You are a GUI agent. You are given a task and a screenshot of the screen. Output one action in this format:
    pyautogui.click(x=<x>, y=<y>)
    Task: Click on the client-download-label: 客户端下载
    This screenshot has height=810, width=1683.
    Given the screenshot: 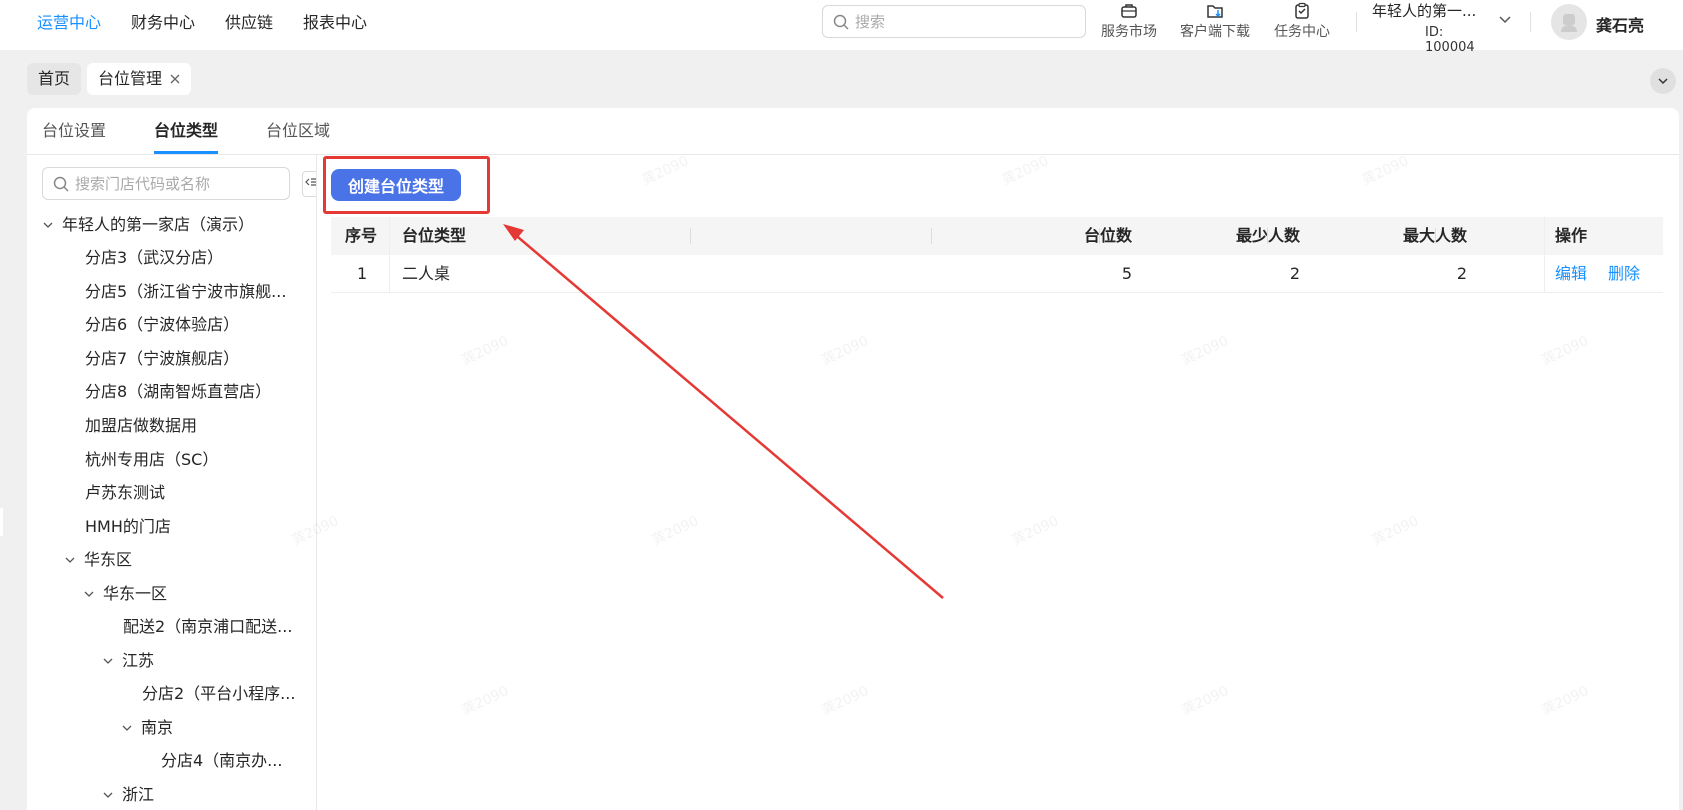 What is the action you would take?
    pyautogui.click(x=1215, y=32)
    